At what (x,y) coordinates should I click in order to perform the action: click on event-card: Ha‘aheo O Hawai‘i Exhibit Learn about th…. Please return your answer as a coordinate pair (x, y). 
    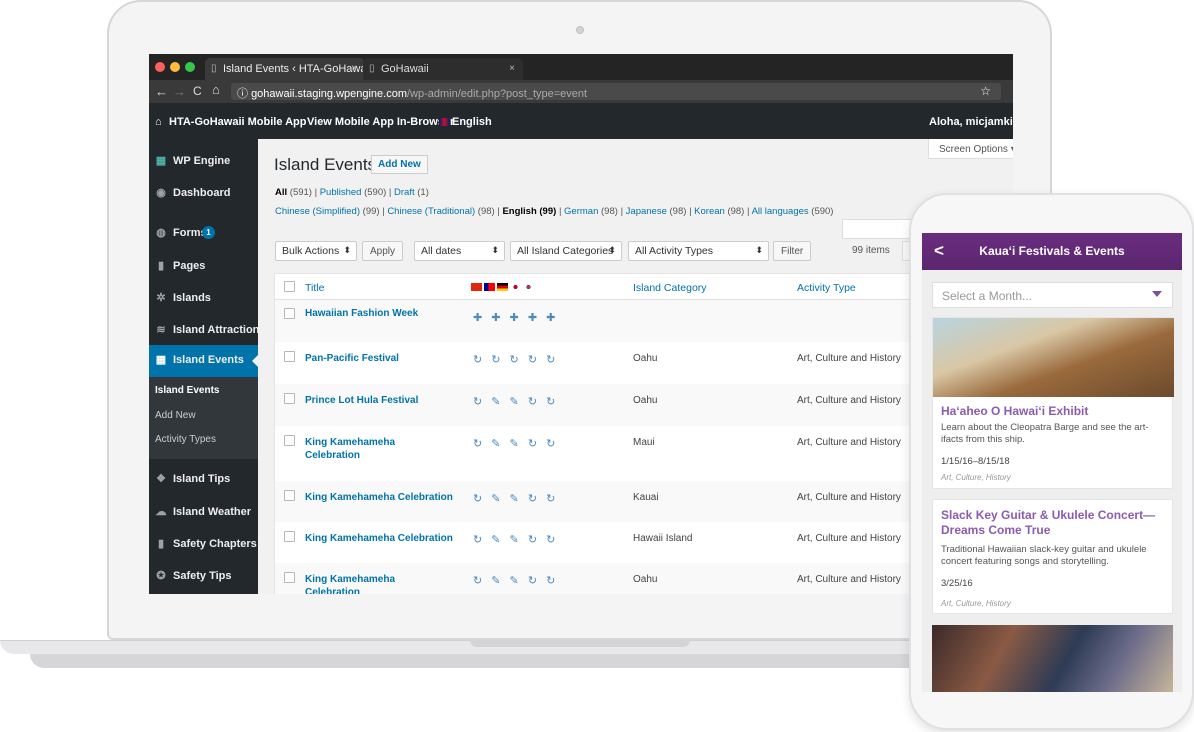
    Looking at the image, I should click on (1053, 403).